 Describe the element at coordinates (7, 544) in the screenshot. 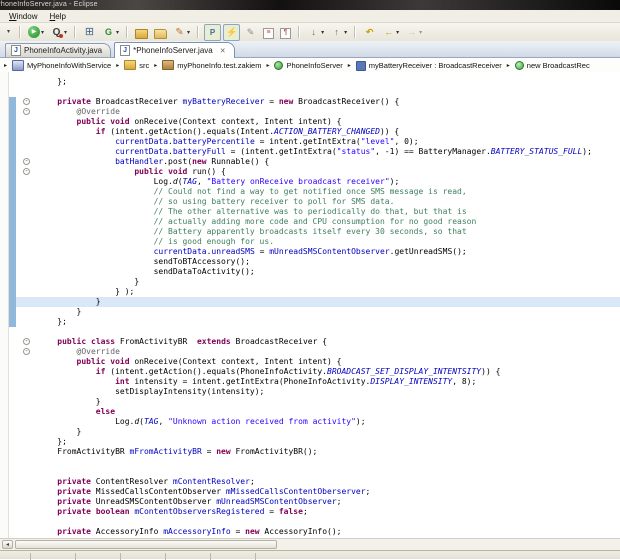

I see `scroll-left-button: ◂` at that location.